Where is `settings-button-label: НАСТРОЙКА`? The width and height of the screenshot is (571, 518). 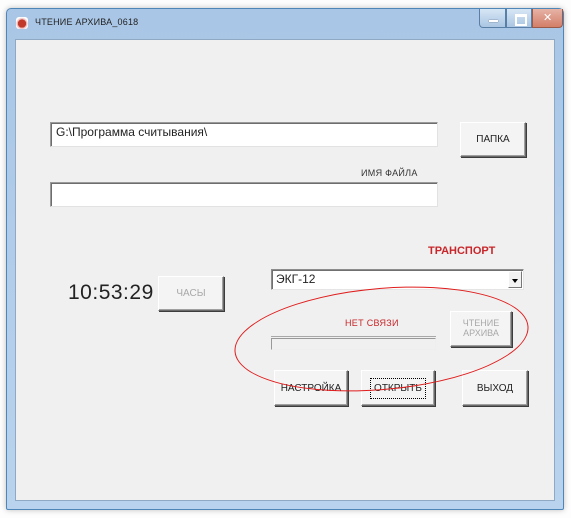 settings-button-label: НАСТРОЙКА is located at coordinates (311, 388).